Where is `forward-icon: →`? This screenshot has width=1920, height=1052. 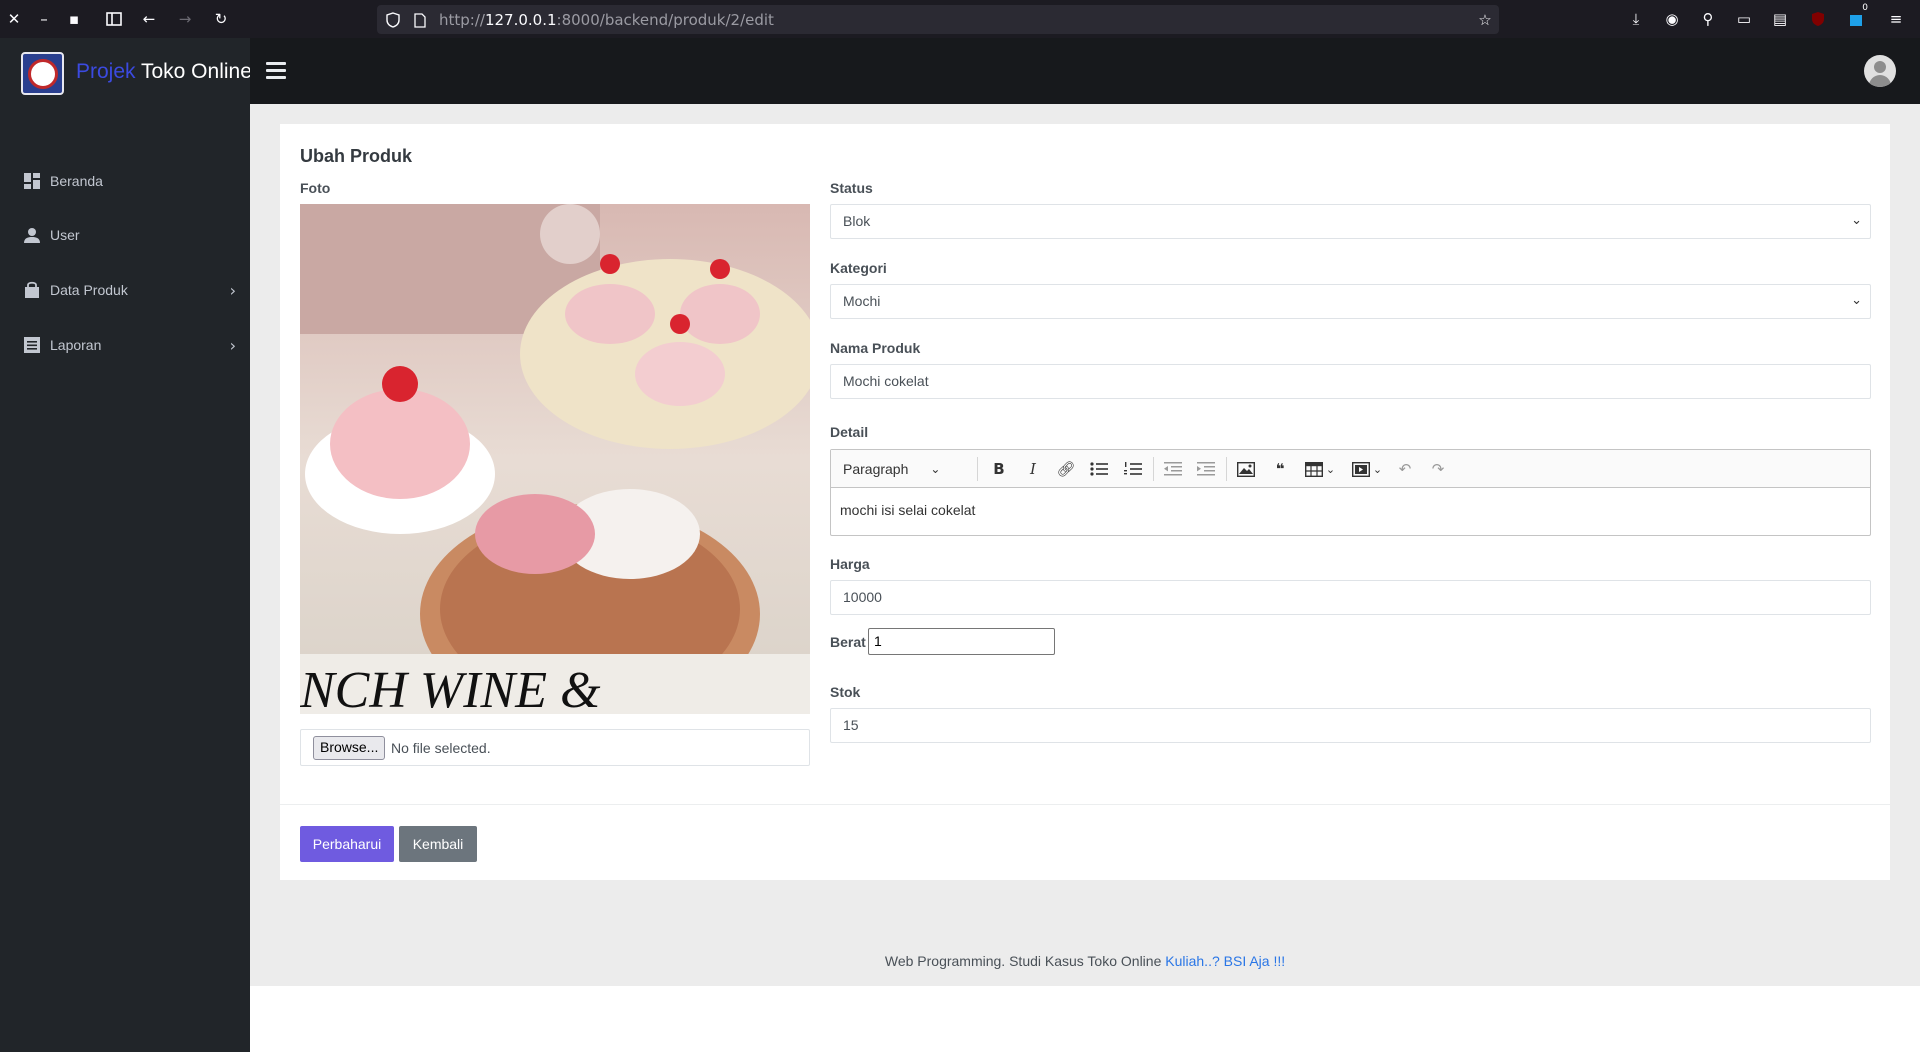
forward-icon: → is located at coordinates (185, 19).